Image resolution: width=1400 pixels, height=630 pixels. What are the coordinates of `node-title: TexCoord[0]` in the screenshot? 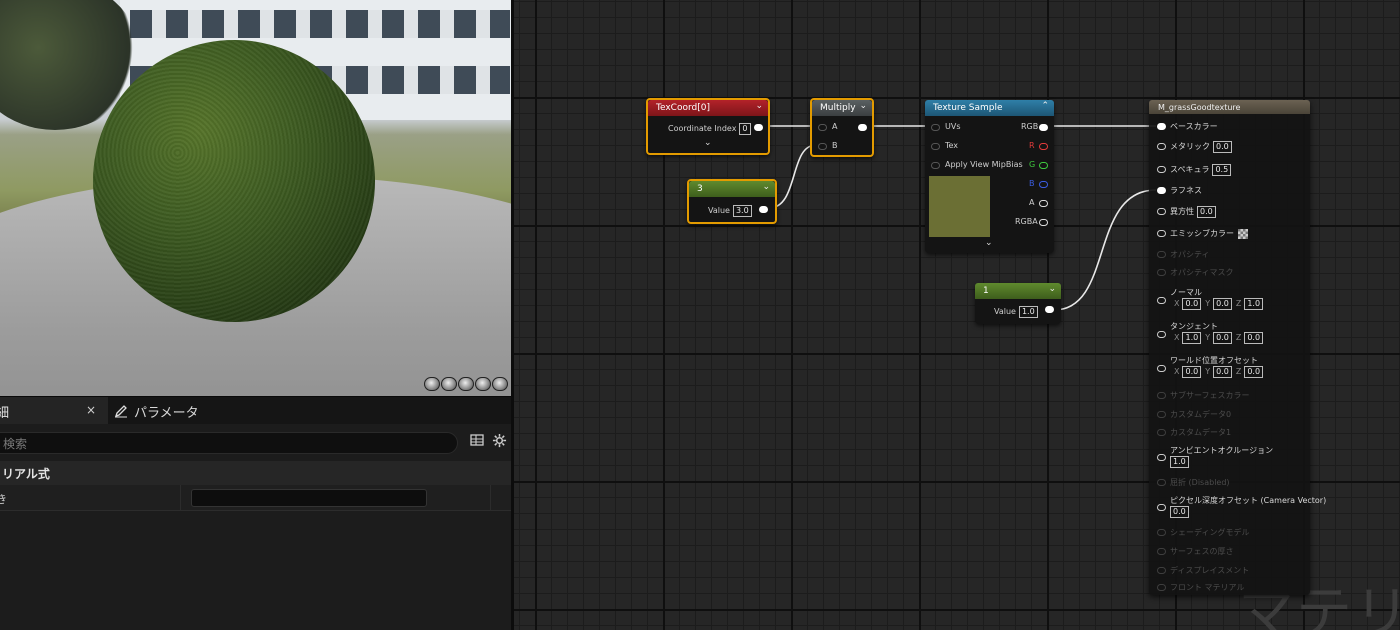 It's located at (683, 108).